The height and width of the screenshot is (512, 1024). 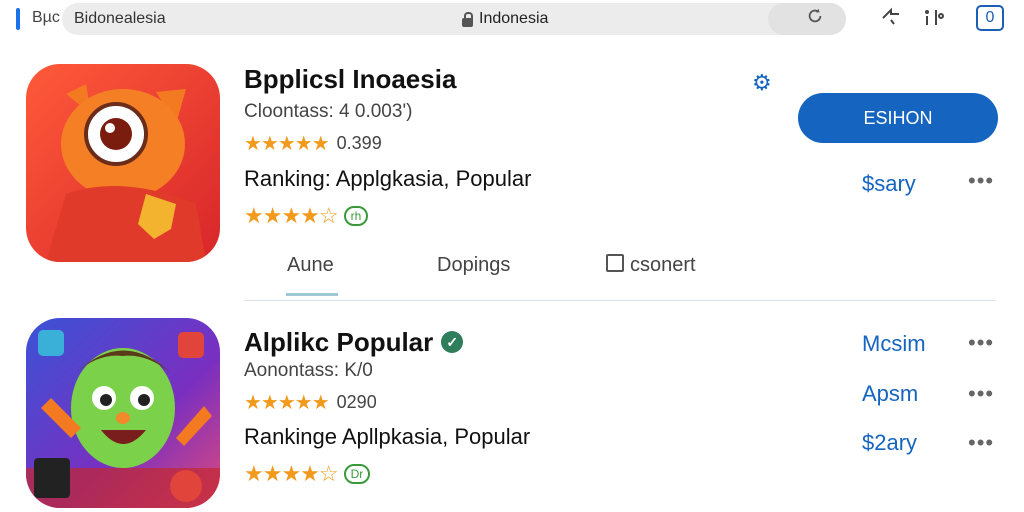 What do you see at coordinates (620, 300) in the screenshot?
I see `section-divider` at bounding box center [620, 300].